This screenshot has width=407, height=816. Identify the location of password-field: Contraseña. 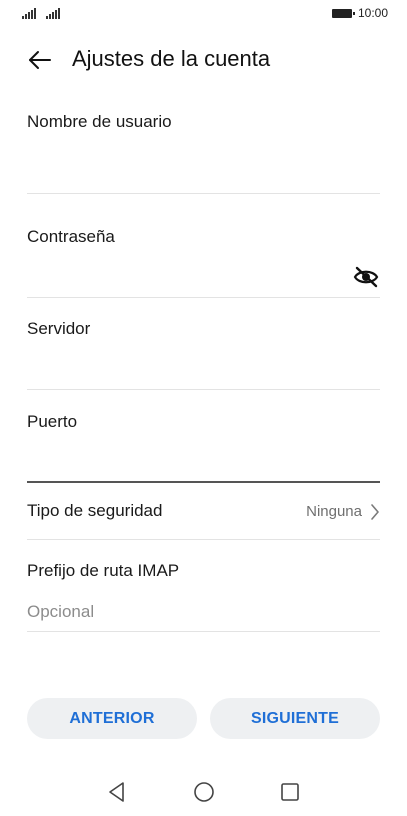
(203, 259).